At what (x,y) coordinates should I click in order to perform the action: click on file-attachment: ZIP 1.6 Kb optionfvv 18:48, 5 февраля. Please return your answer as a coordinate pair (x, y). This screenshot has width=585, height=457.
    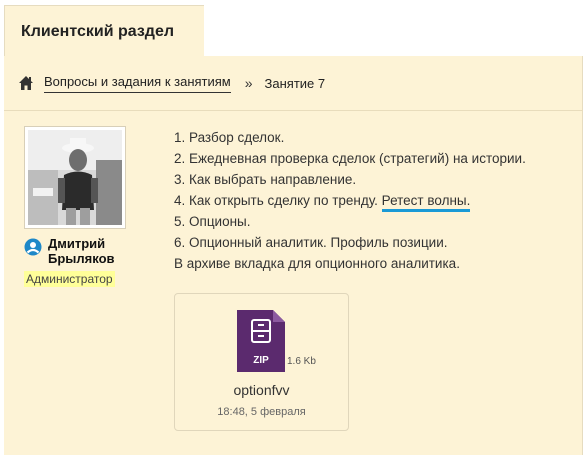
    Looking at the image, I should click on (261, 362).